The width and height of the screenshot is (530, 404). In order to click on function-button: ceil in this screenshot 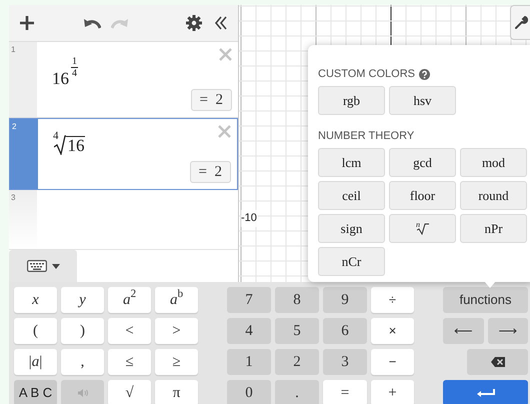, I will do `click(351, 195)`.